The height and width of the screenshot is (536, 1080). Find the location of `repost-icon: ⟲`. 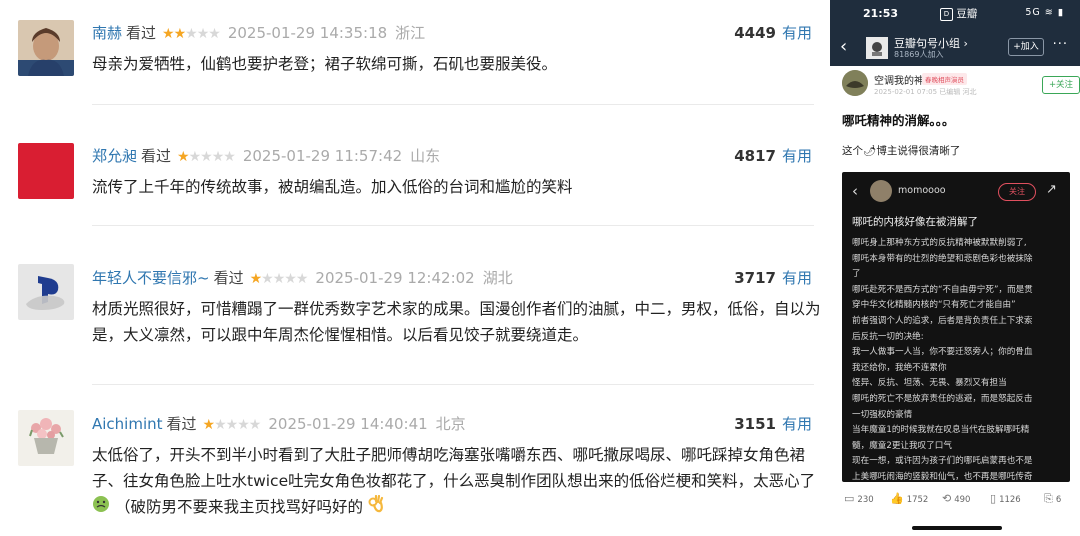

repost-icon: ⟲ is located at coordinates (947, 498).